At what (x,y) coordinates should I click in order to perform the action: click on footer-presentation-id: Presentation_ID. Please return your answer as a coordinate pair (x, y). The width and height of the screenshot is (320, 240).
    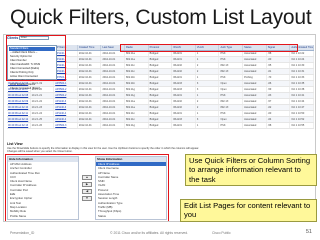
    Looking at the image, I should click on (22, 233).